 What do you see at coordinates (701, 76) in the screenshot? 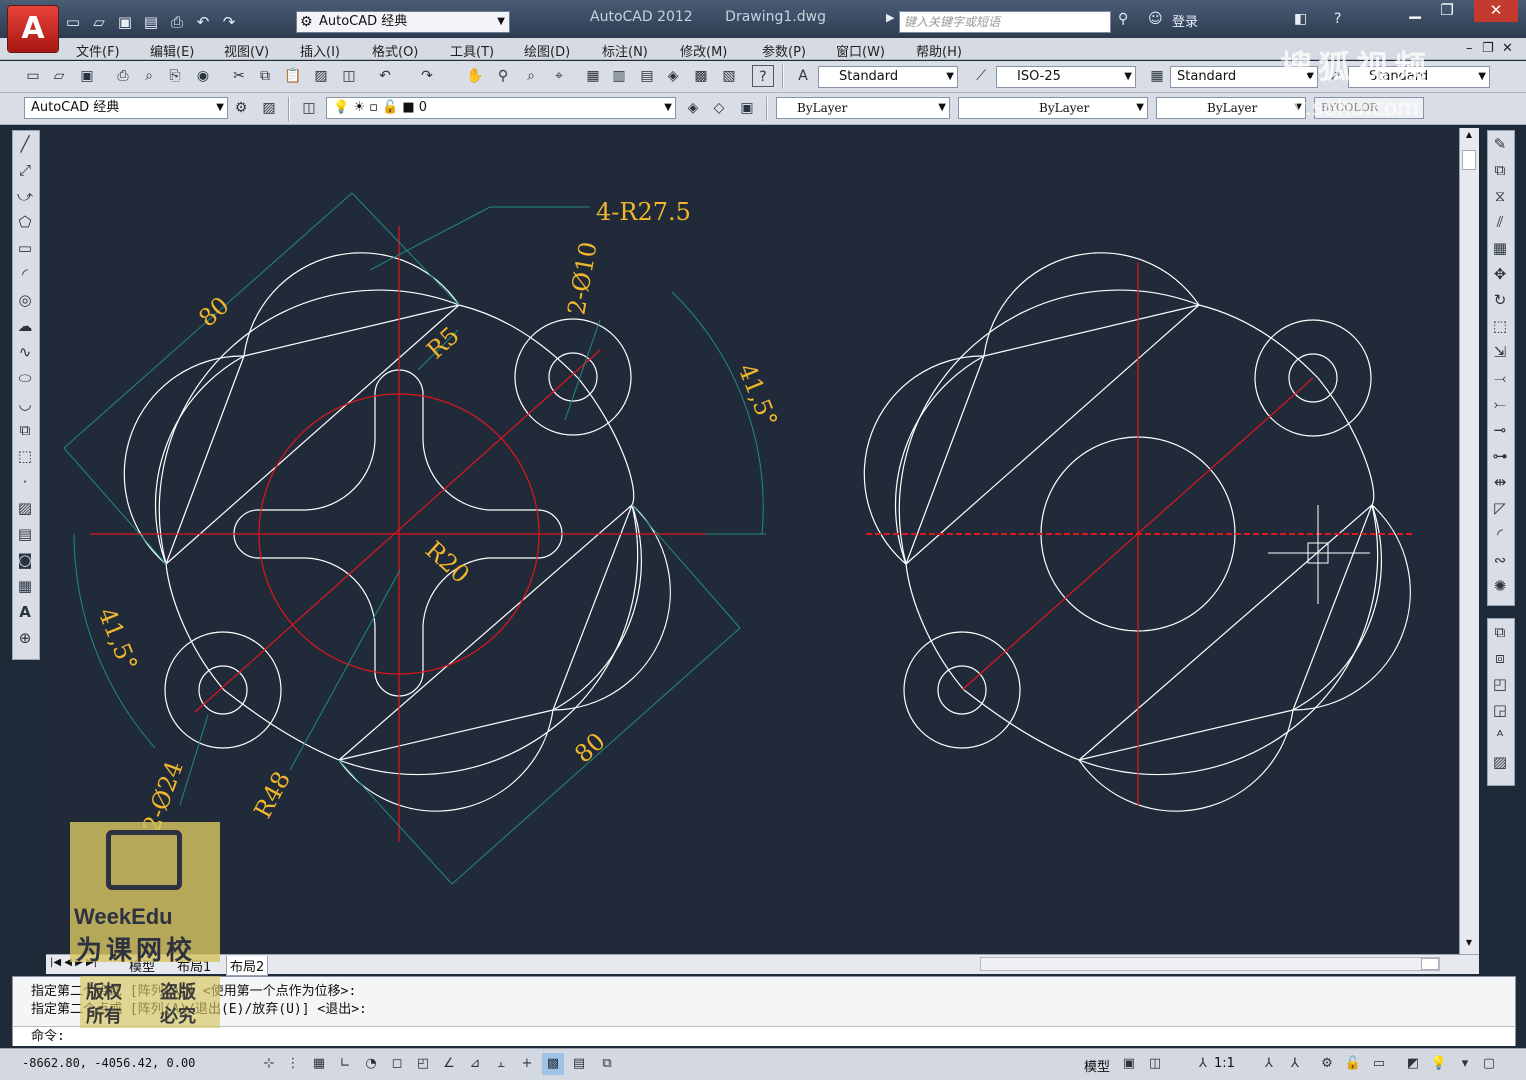
I see `markup-icon: ▩` at bounding box center [701, 76].